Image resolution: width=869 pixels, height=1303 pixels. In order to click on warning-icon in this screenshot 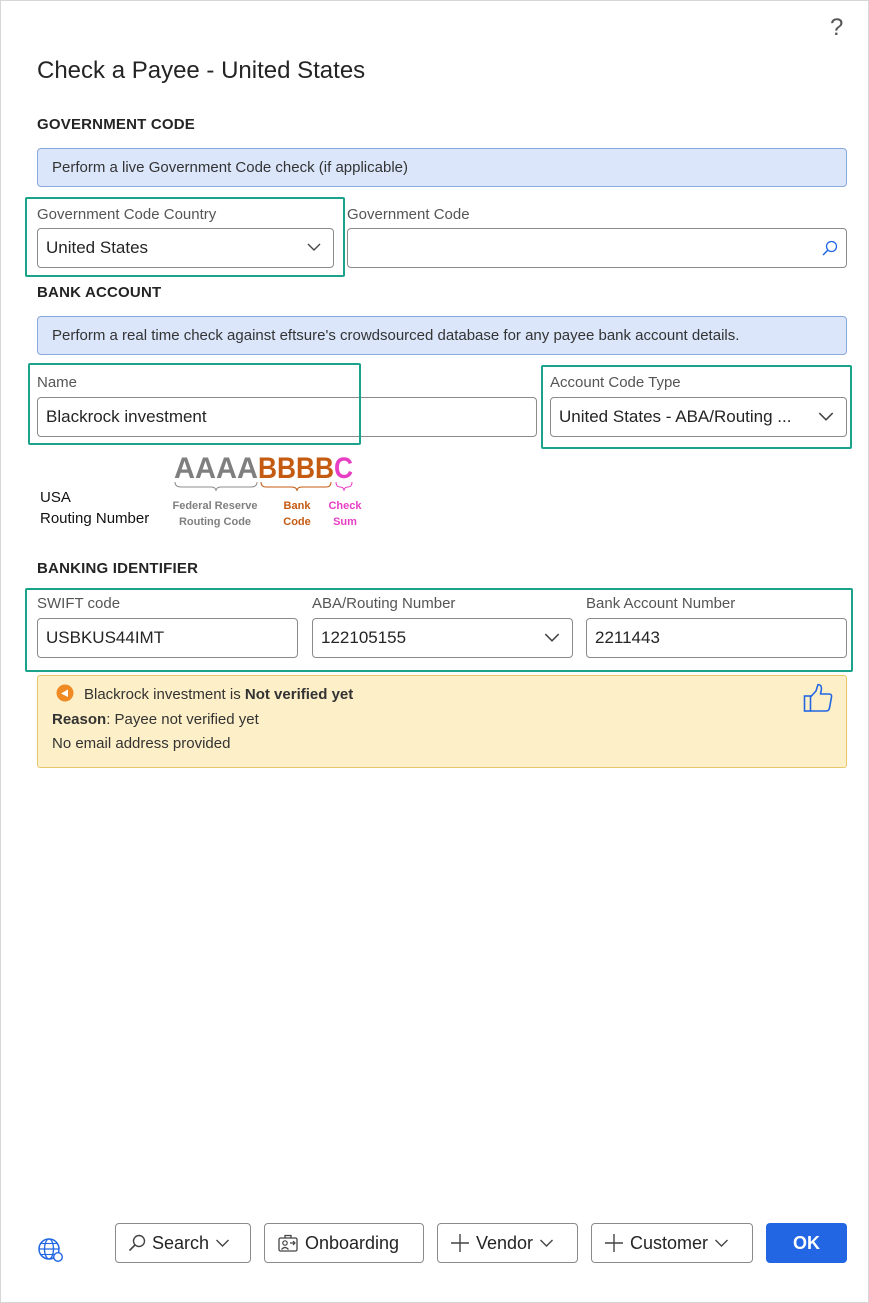, I will do `click(65, 693)`.